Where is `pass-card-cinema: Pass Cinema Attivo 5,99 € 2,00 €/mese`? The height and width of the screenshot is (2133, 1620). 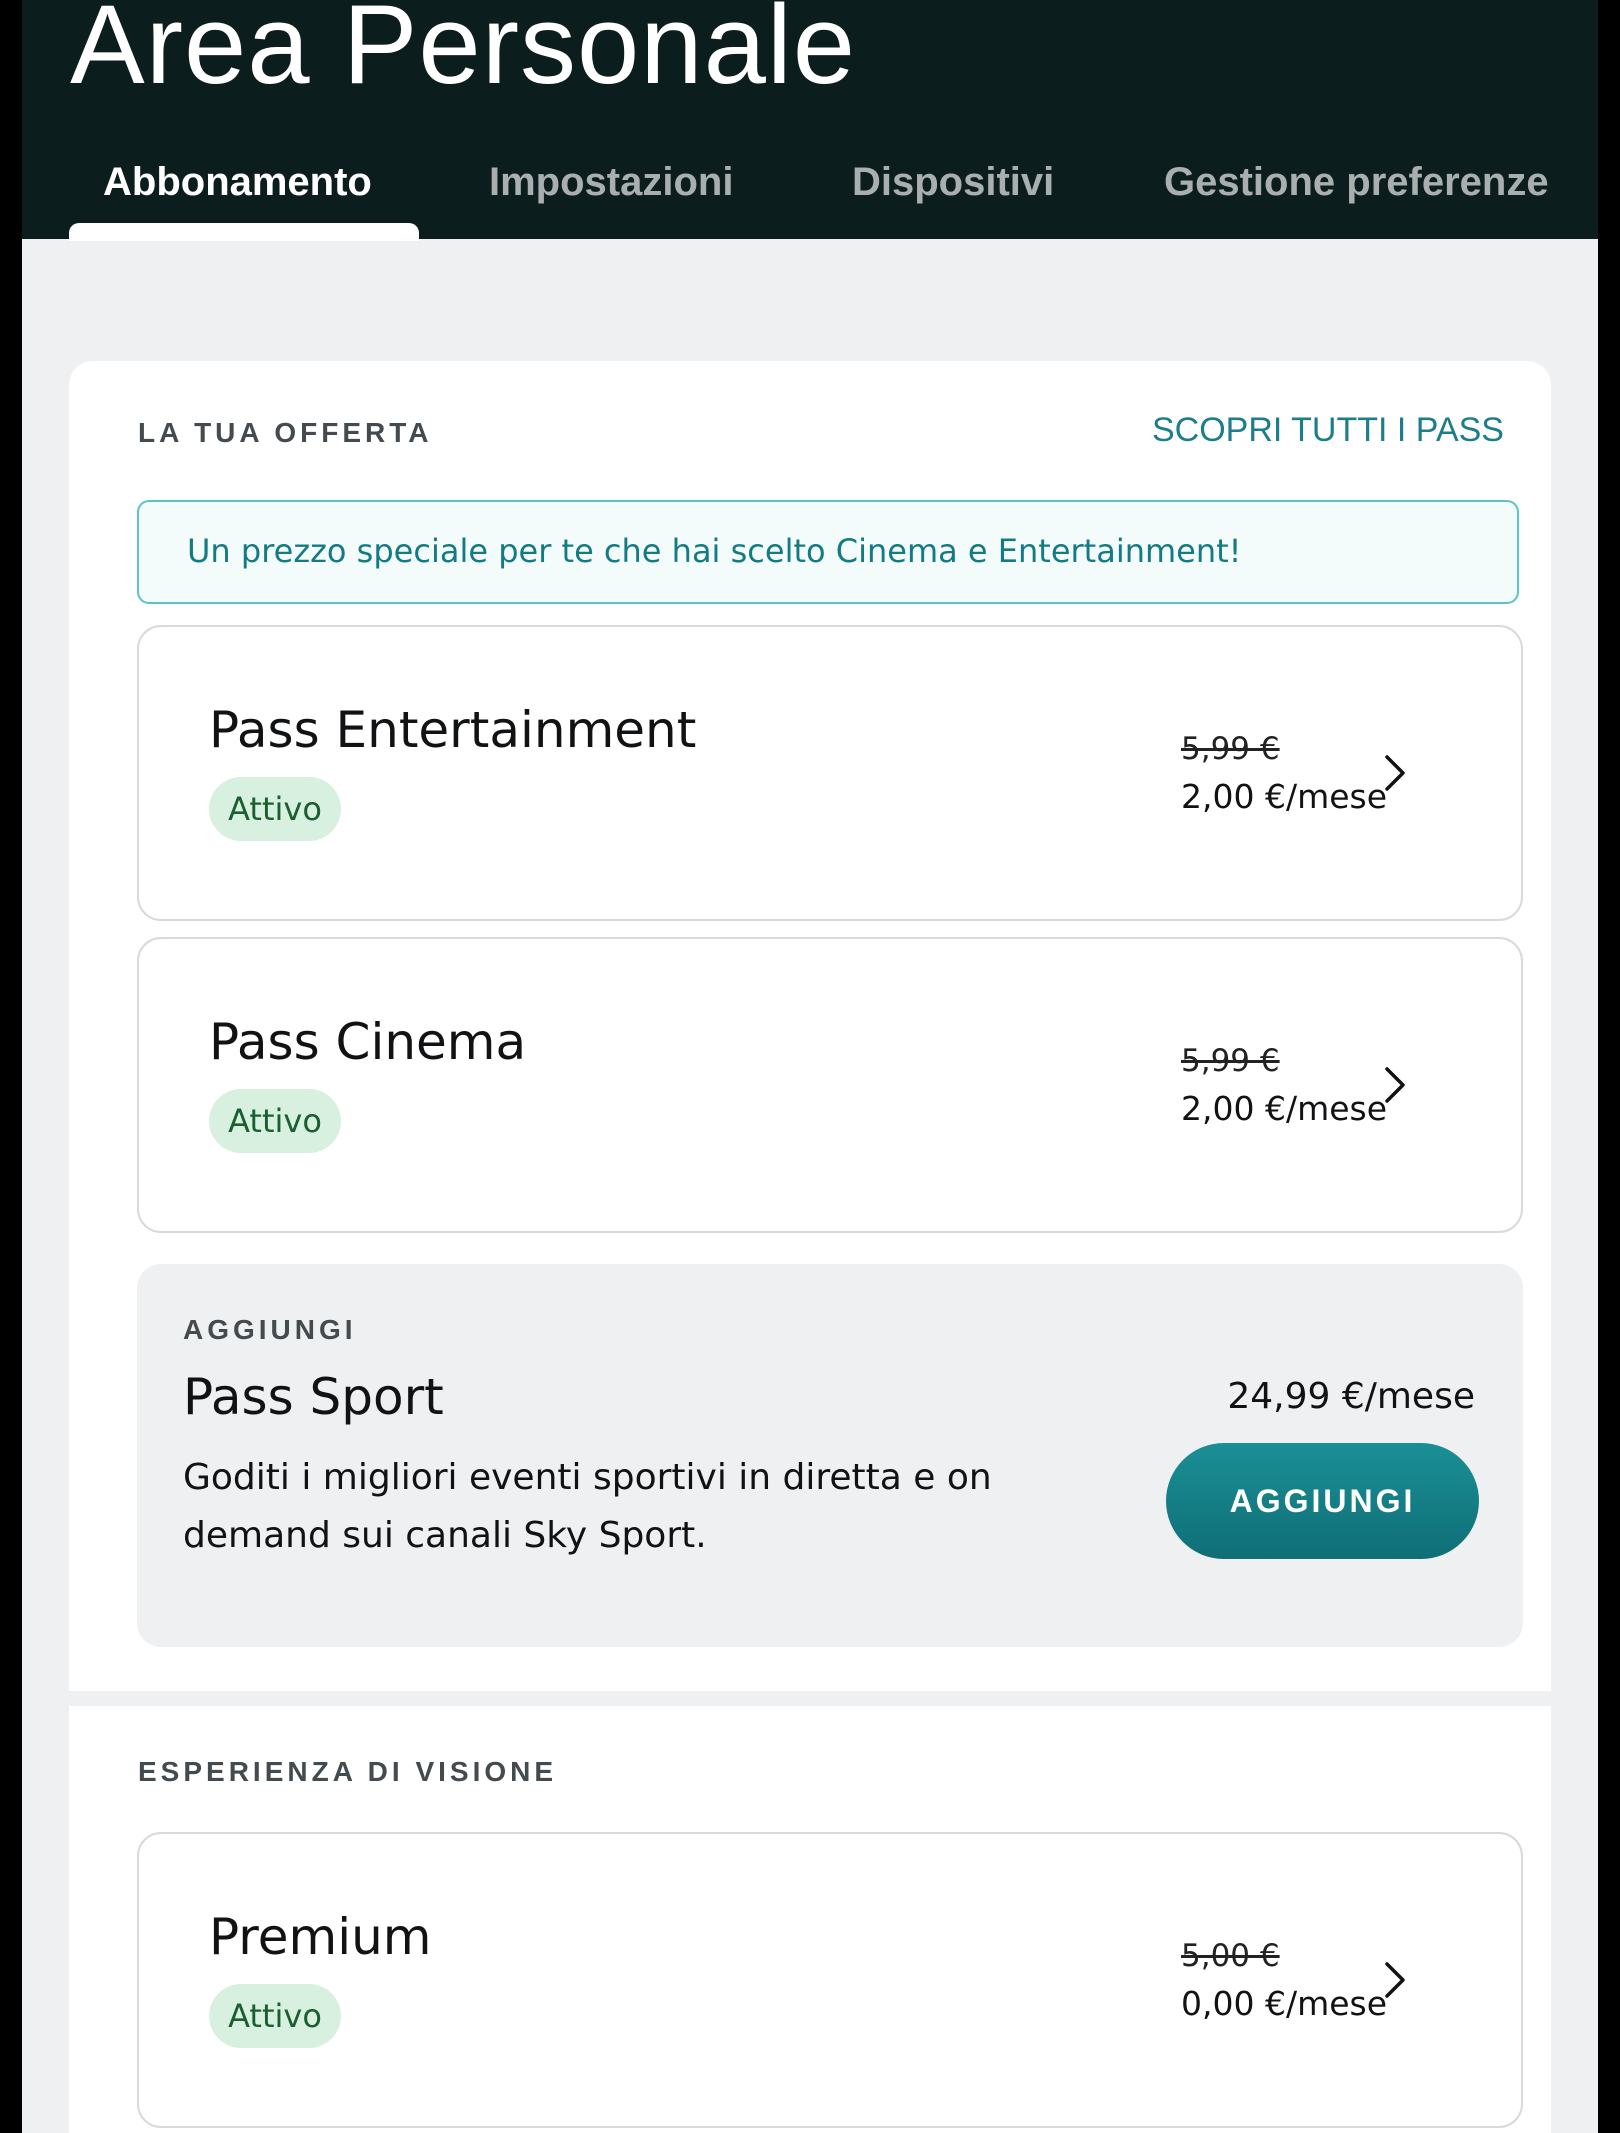
pass-card-cinema: Pass Cinema Attivo 5,99 € 2,00 €/mese is located at coordinates (830, 1085).